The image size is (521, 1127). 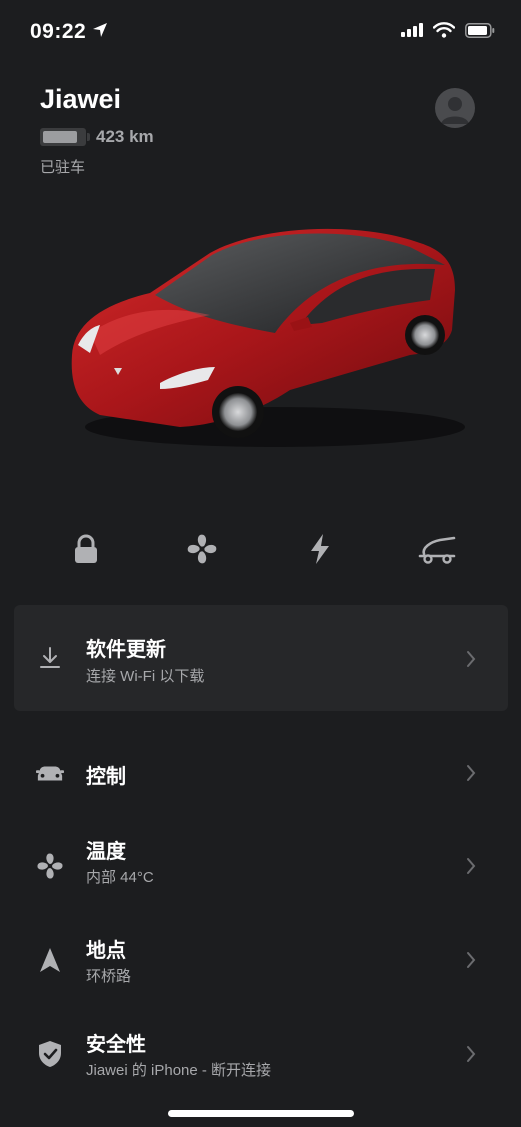 What do you see at coordinates (145, 676) in the screenshot?
I see `update-subtitle: 连接 Wi-Fi 以下载` at bounding box center [145, 676].